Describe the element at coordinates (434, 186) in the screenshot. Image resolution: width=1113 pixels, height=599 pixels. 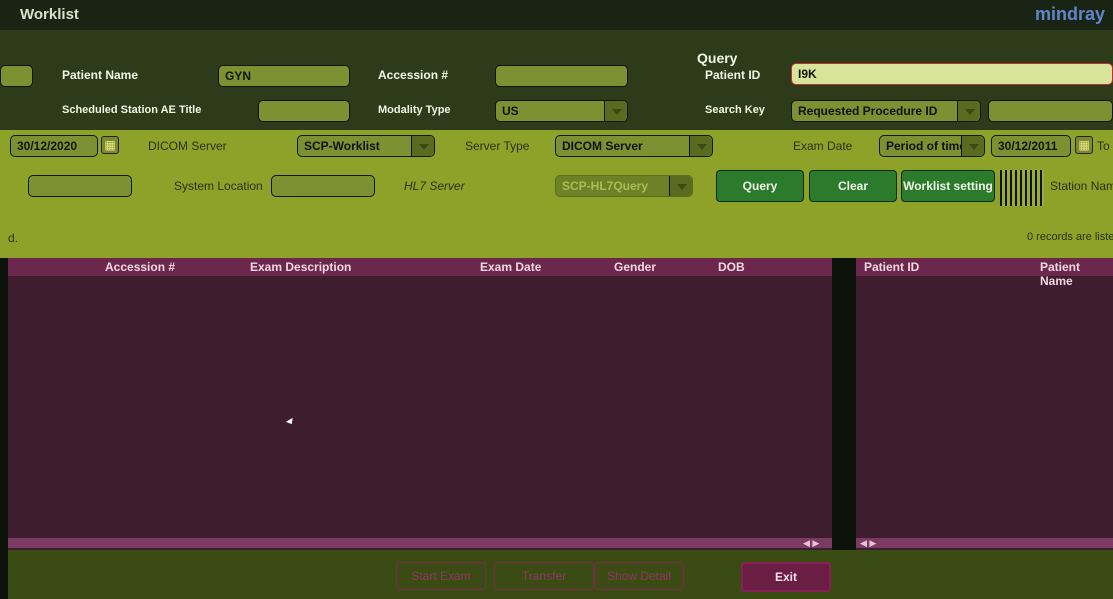
I see `hl7-server-label: HL7 Server` at that location.